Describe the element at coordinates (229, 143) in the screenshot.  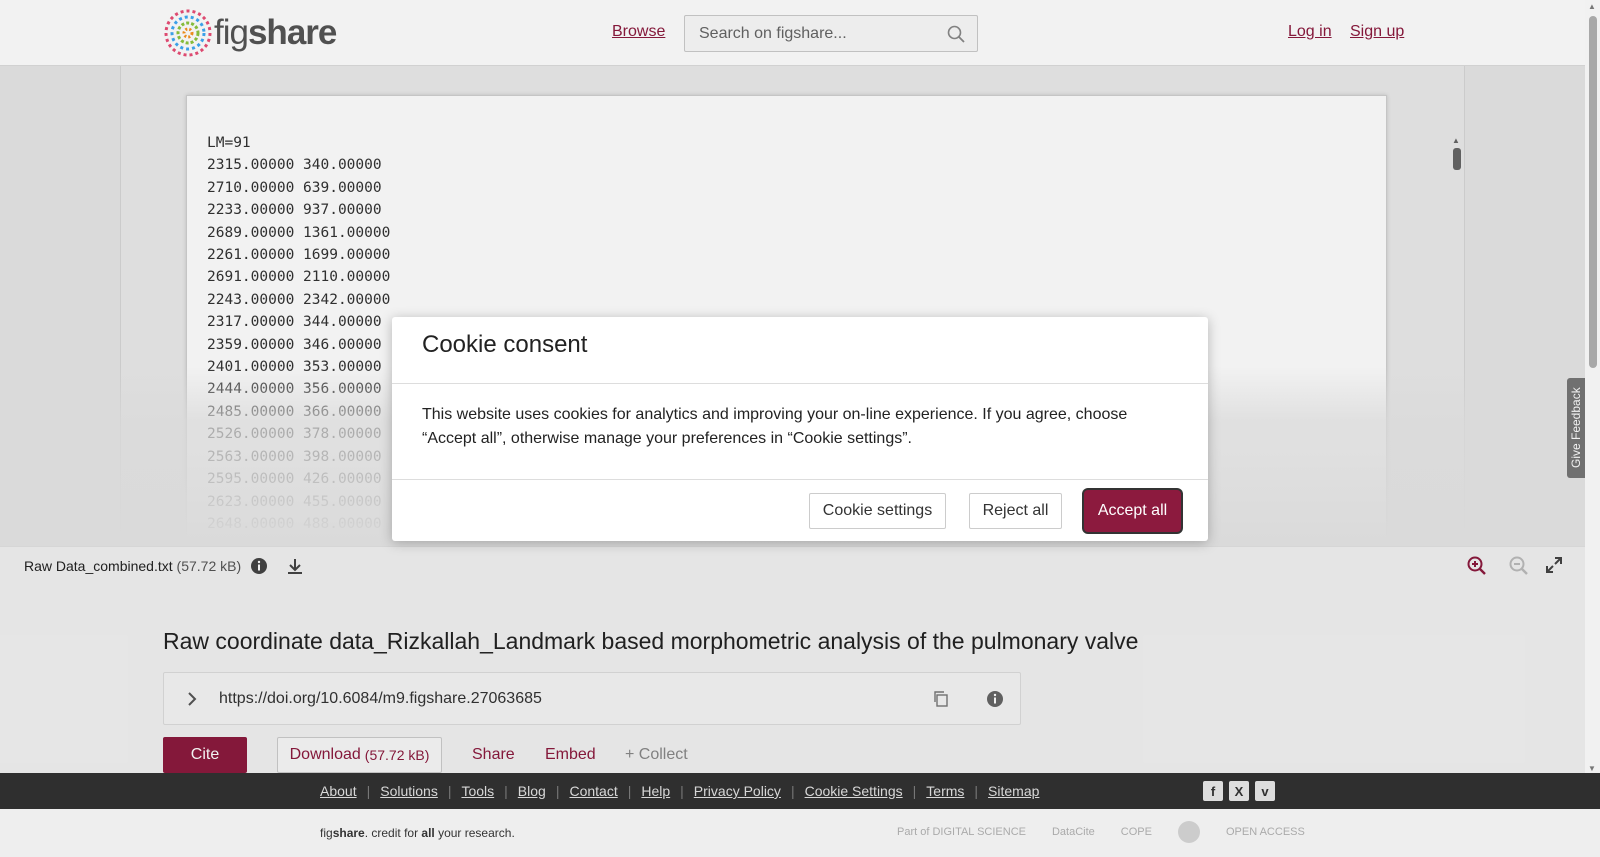
I see `document-line: LM=91` at that location.